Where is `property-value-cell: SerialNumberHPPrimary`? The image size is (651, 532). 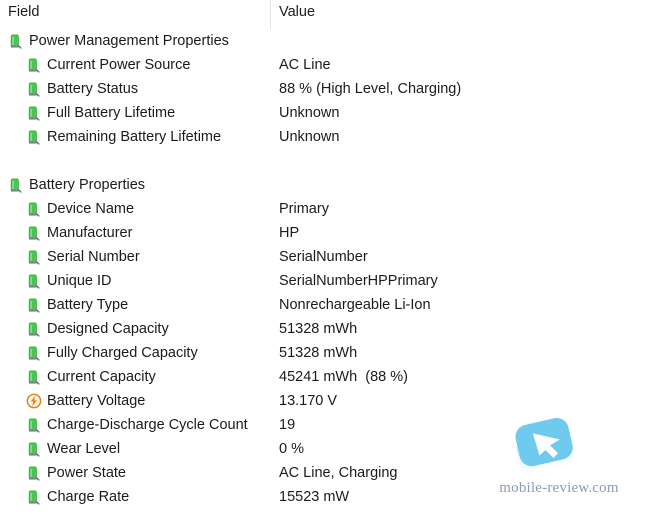
property-value-cell: SerialNumberHPPrimary is located at coordinates (358, 281).